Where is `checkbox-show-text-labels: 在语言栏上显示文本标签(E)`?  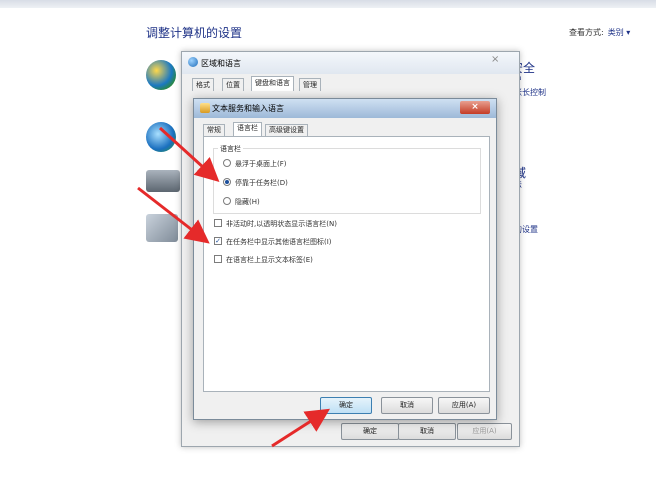 checkbox-show-text-labels: 在语言栏上显示文本标签(E) is located at coordinates (263, 260).